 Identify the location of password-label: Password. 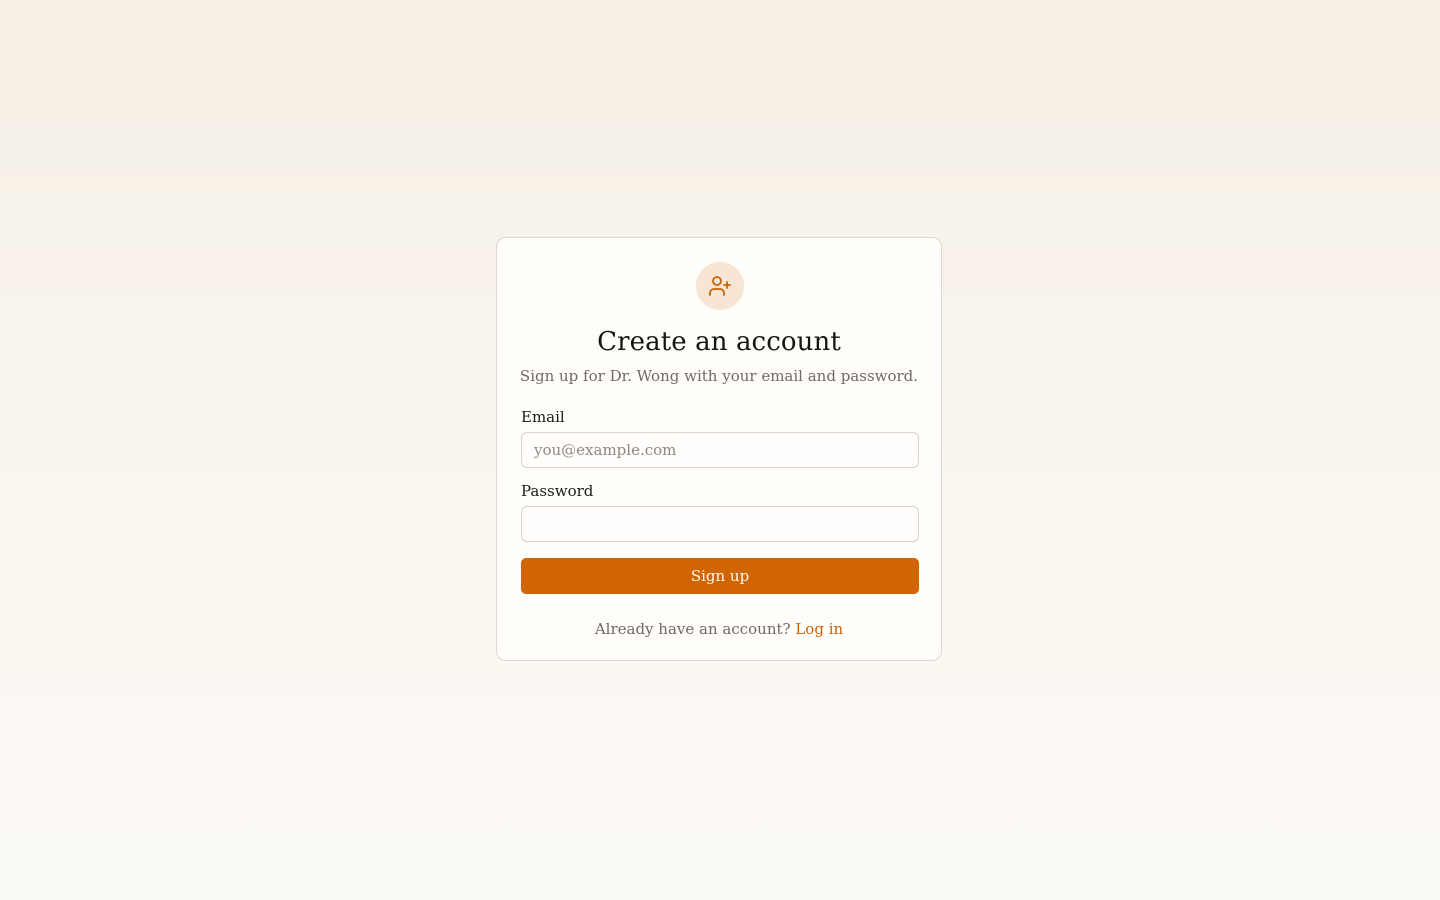
(557, 491).